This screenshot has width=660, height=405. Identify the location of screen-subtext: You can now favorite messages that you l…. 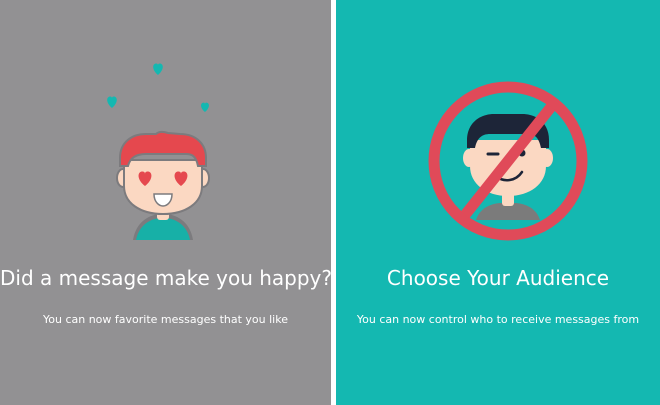
(165, 319).